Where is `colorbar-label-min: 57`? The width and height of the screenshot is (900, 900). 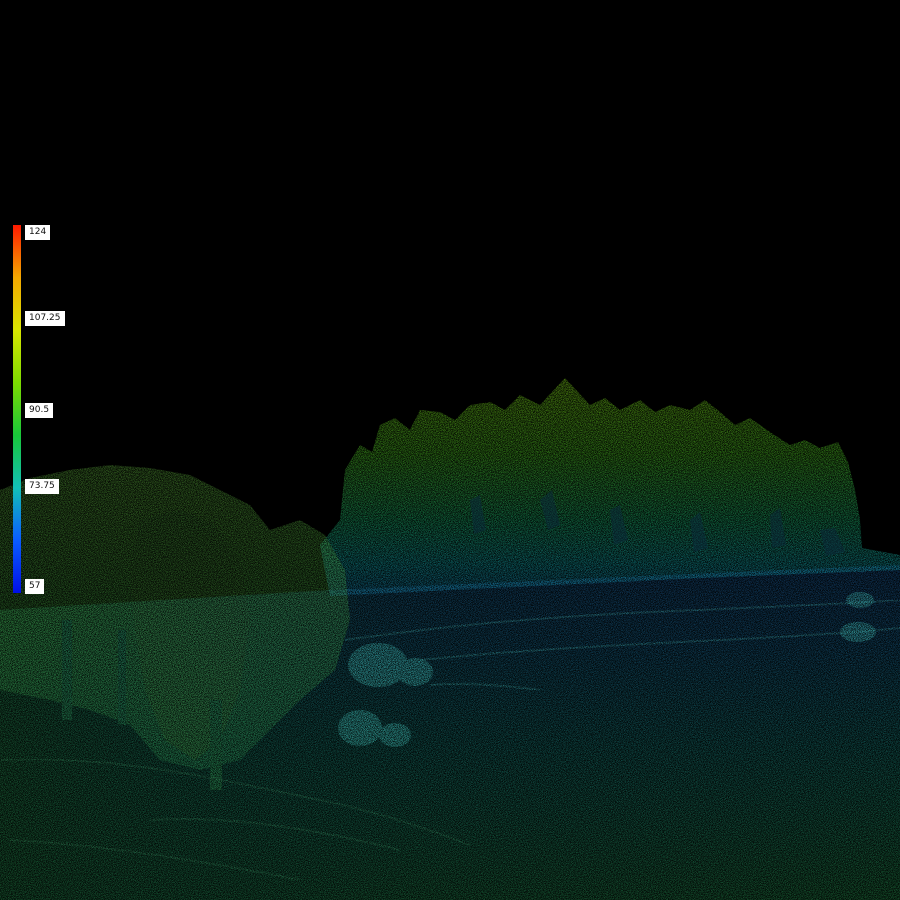 colorbar-label-min: 57 is located at coordinates (35, 586).